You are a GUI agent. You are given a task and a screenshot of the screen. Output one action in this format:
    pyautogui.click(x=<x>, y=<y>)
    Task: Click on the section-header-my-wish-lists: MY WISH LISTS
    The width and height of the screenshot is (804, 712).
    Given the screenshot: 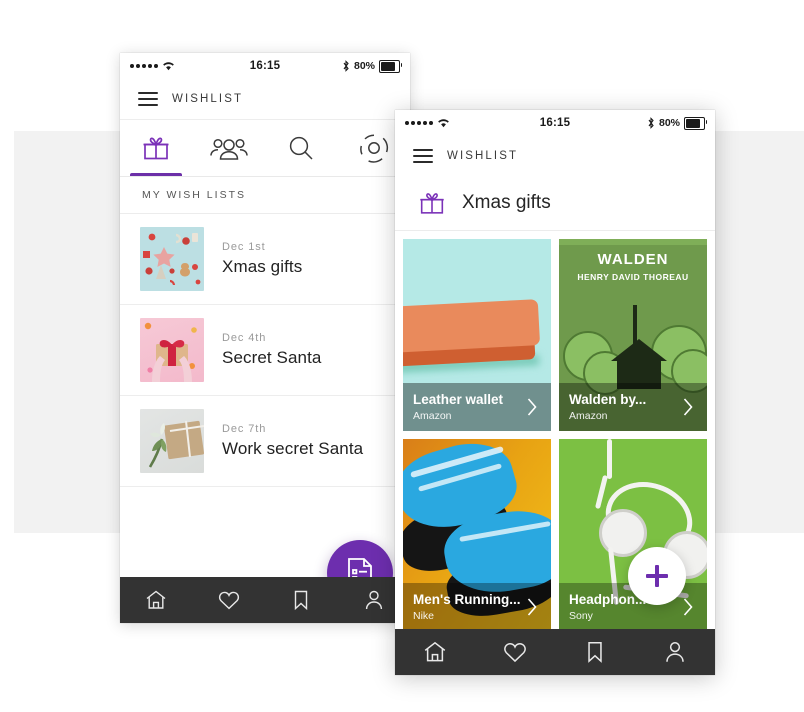 What is the action you would take?
    pyautogui.click(x=265, y=195)
    